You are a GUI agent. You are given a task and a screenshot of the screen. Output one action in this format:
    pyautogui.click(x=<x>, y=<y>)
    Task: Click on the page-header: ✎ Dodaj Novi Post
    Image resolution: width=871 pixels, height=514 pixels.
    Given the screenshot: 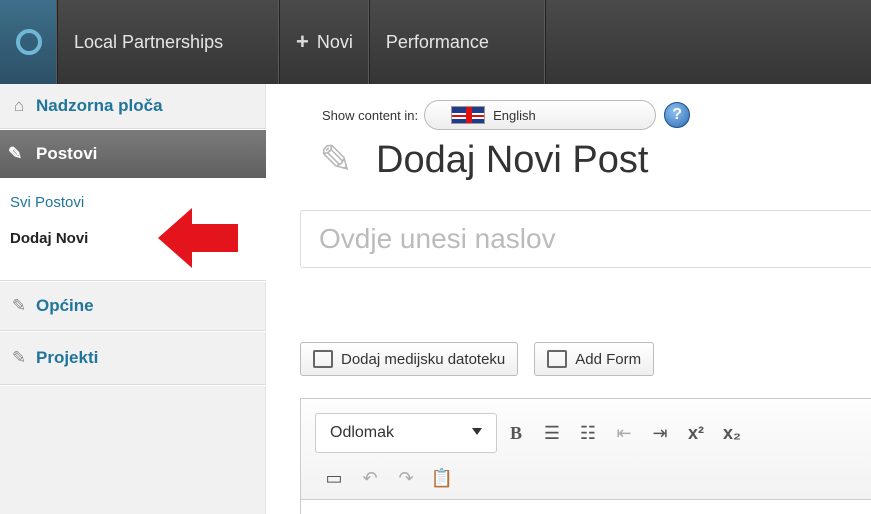 What is the action you would take?
    pyautogui.click(x=477, y=160)
    